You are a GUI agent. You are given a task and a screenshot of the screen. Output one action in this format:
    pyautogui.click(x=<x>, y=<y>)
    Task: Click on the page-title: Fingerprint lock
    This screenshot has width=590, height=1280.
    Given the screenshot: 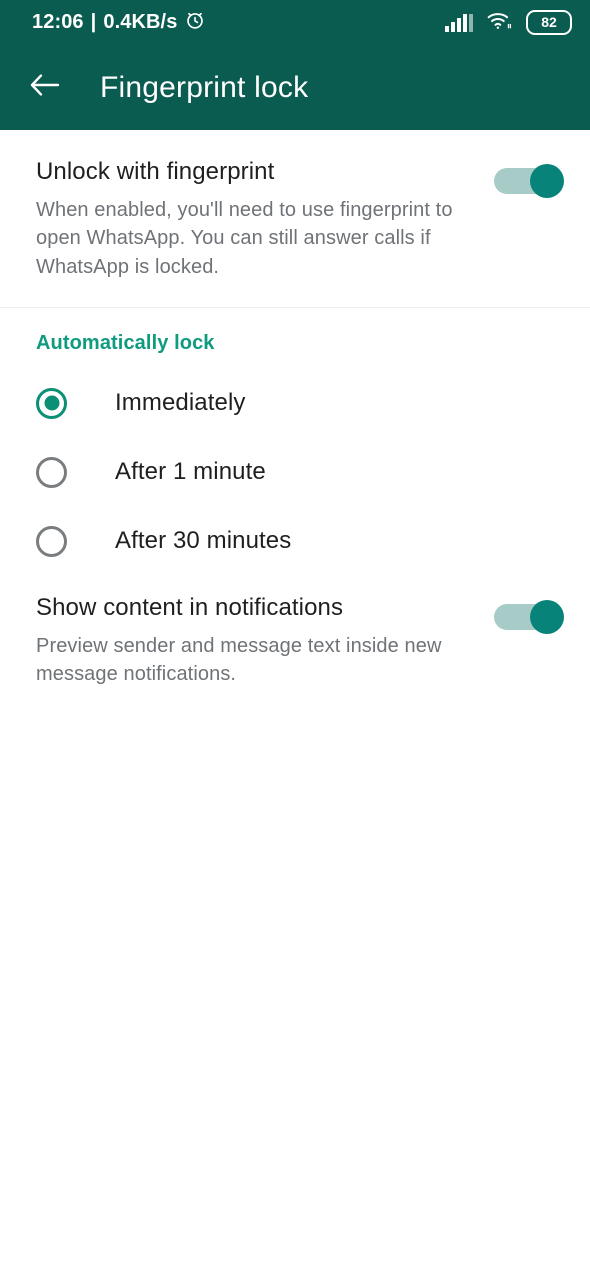 What is the action you would take?
    pyautogui.click(x=204, y=87)
    